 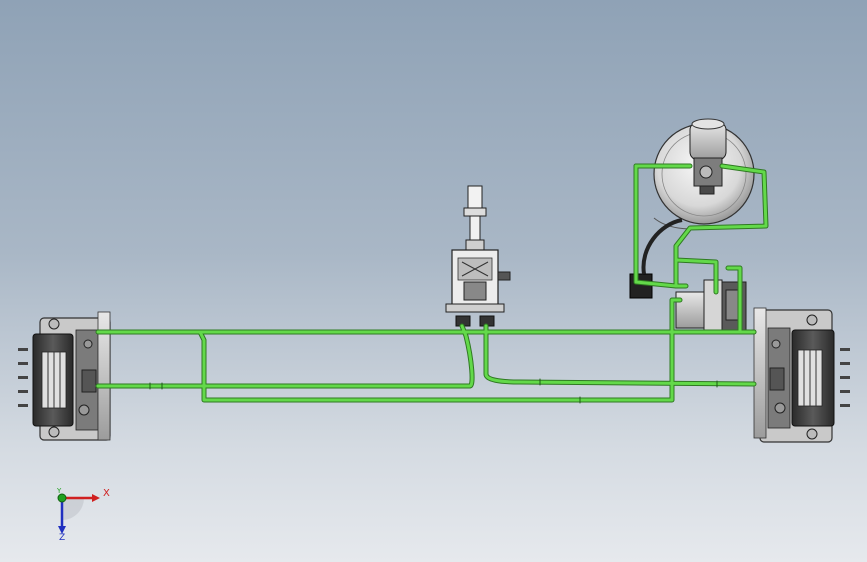 What do you see at coordinates (106, 493) in the screenshot?
I see `x-axis-label: X` at bounding box center [106, 493].